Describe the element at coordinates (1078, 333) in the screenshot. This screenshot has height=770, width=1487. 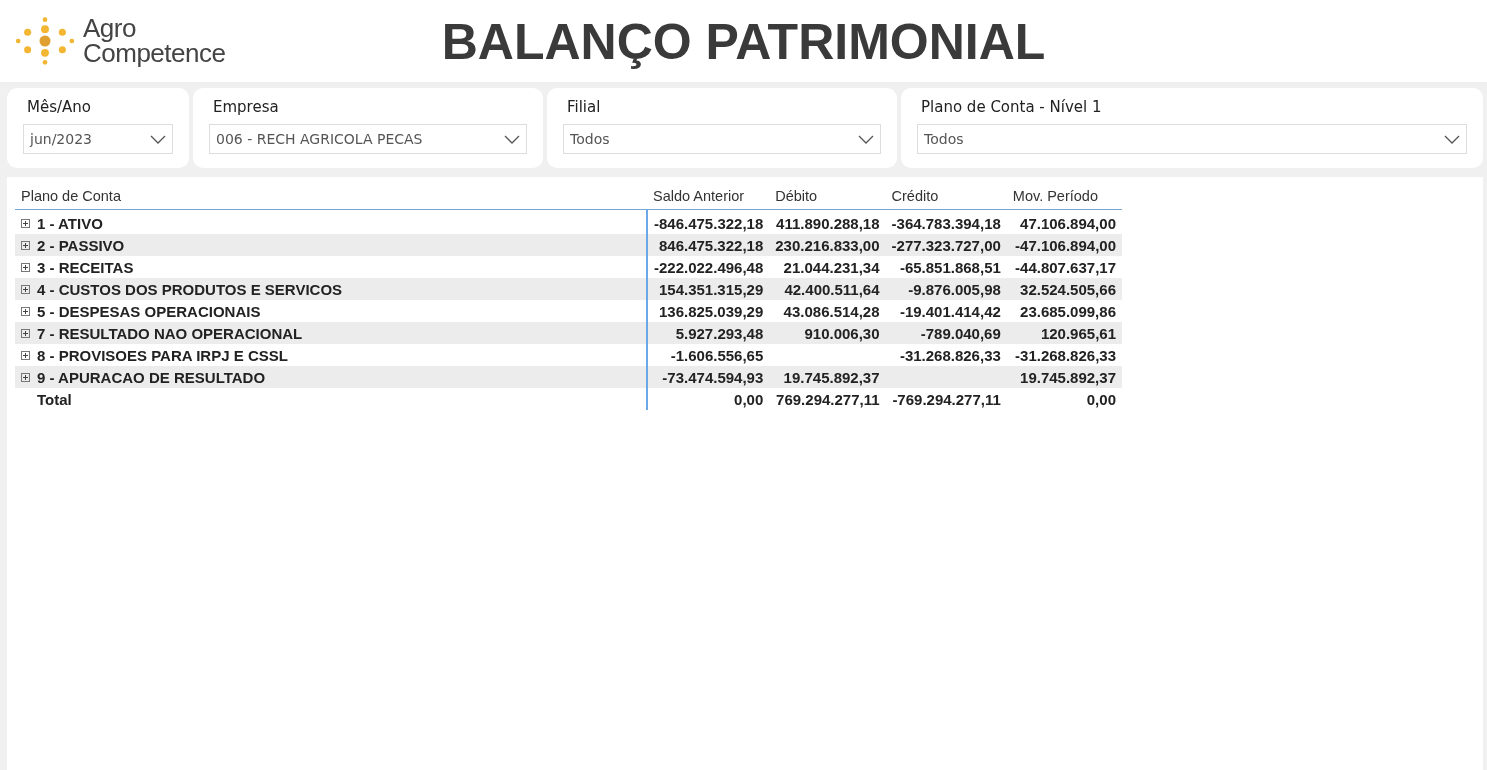
I see `table-cell: 120.965,61` at that location.